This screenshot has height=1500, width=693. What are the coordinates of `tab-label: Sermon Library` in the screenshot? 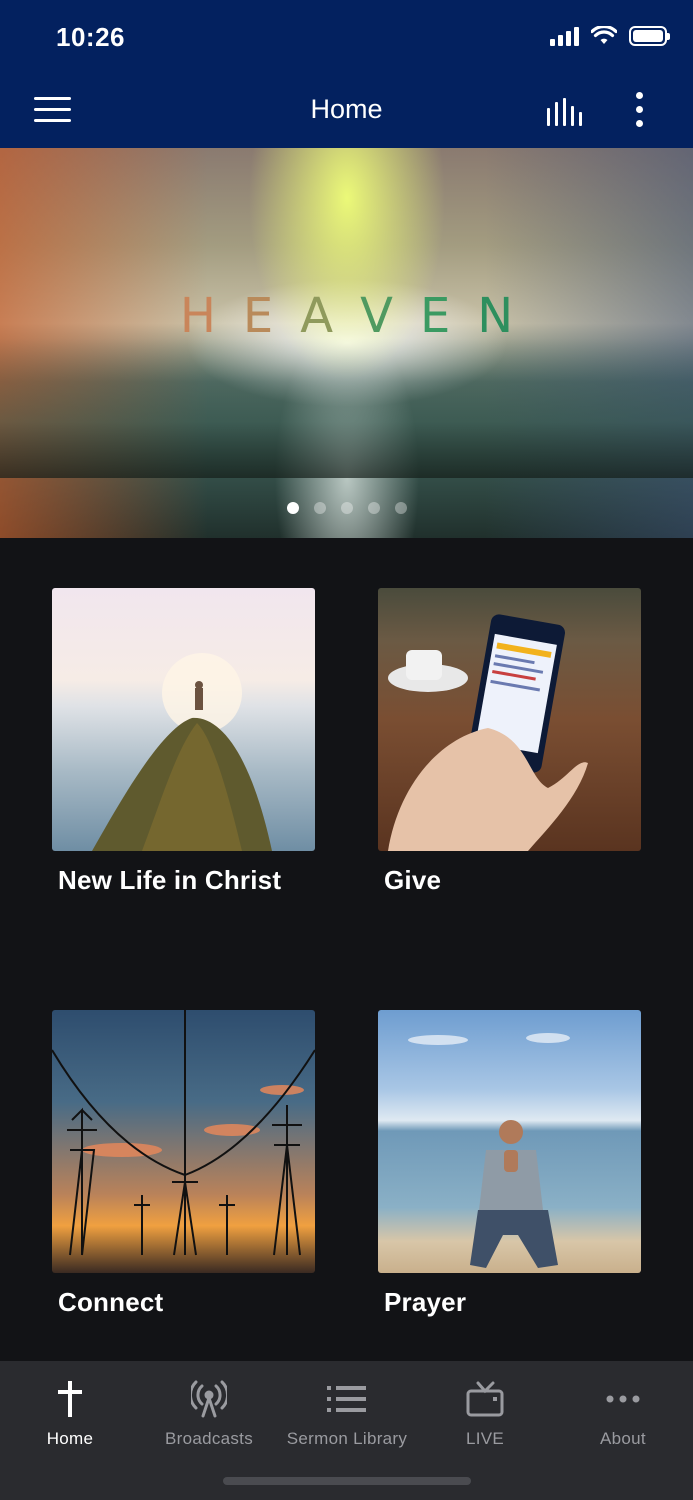 It's located at (347, 1438).